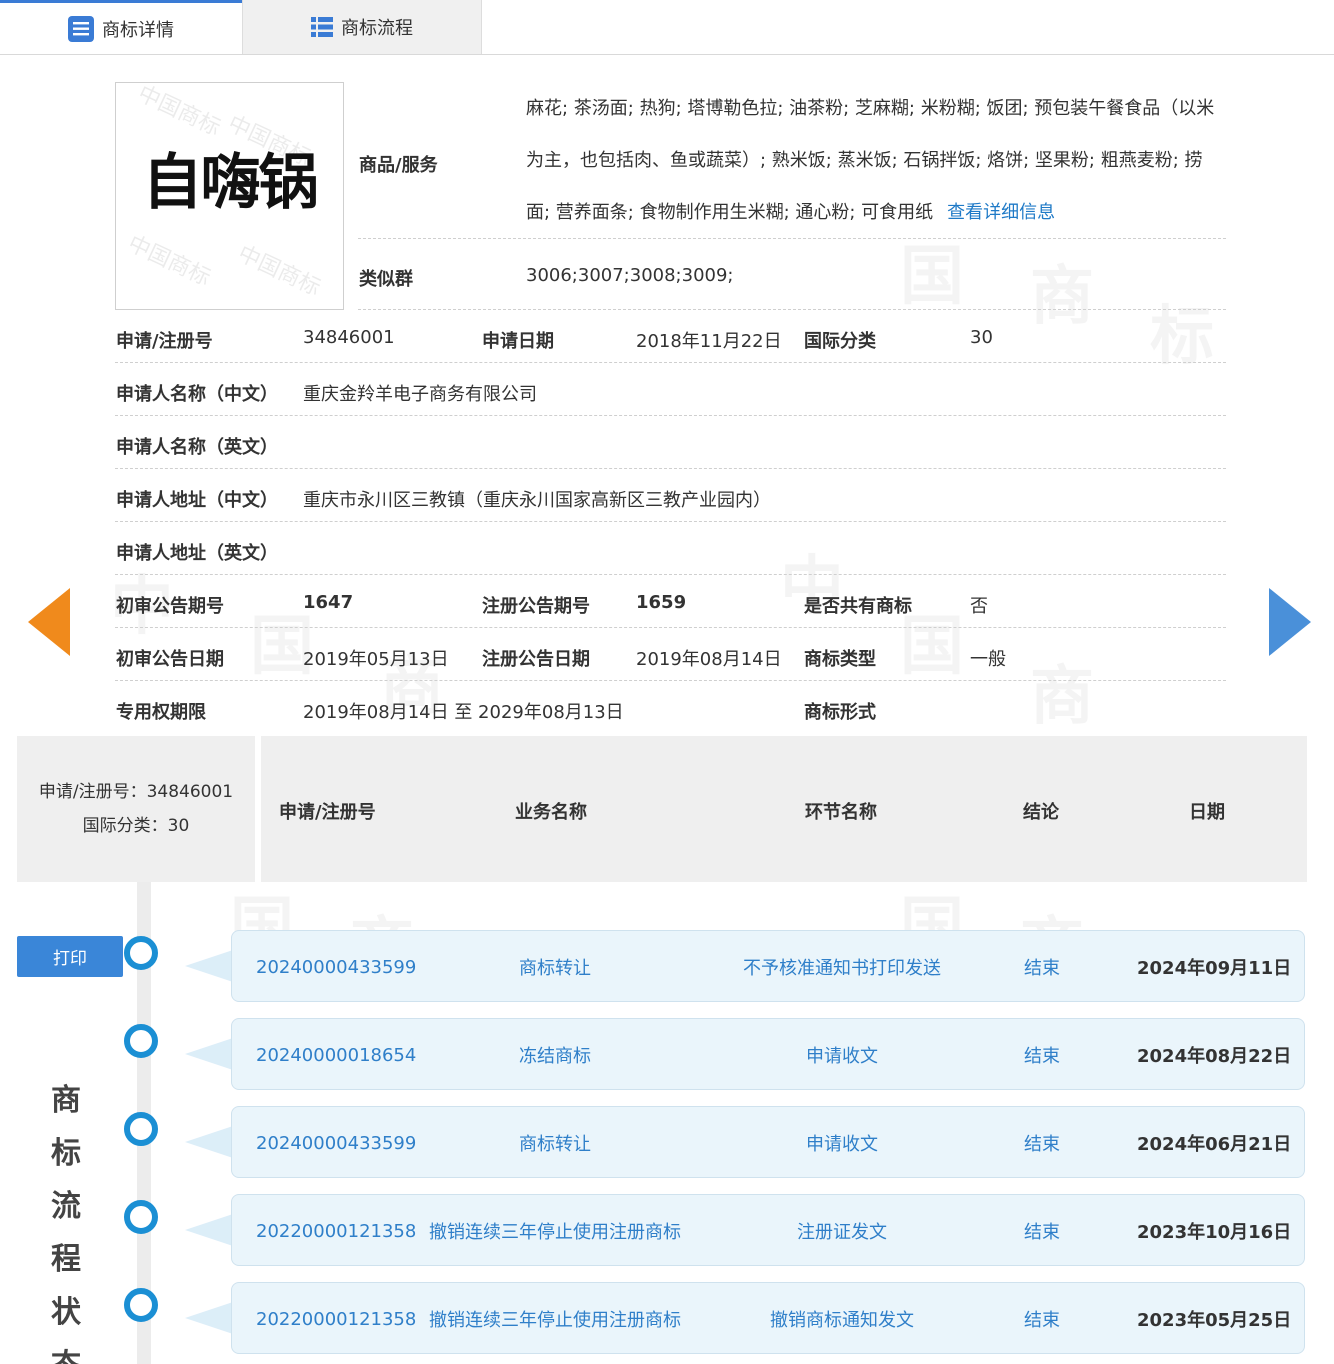 The width and height of the screenshot is (1334, 1364). Describe the element at coordinates (667, 27) in the screenshot. I see `tab-bar: 商标详情 商标流程` at that location.